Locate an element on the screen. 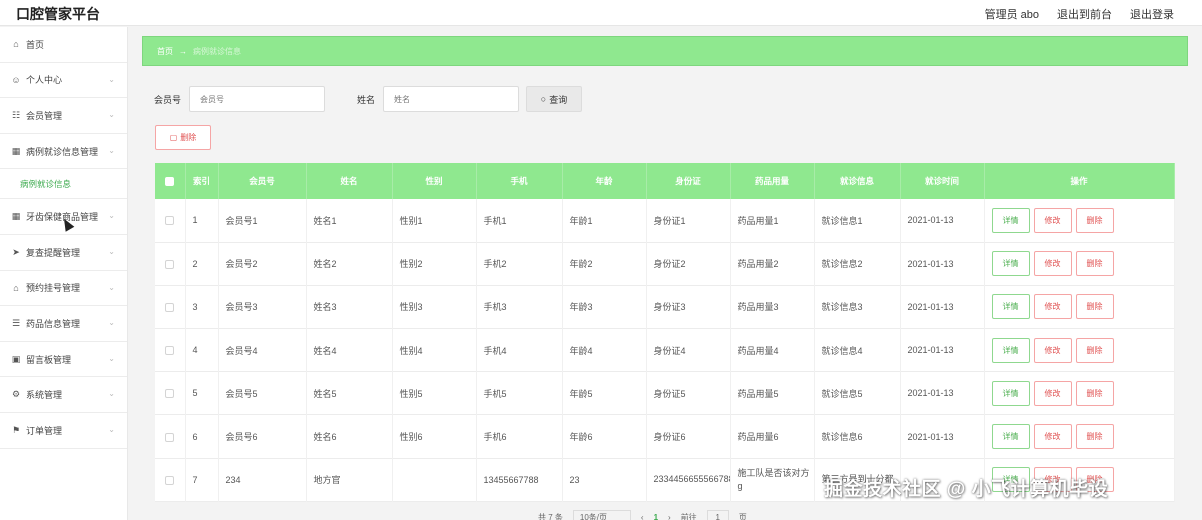  batch-delete-button: ▢ 删除 is located at coordinates (183, 137).